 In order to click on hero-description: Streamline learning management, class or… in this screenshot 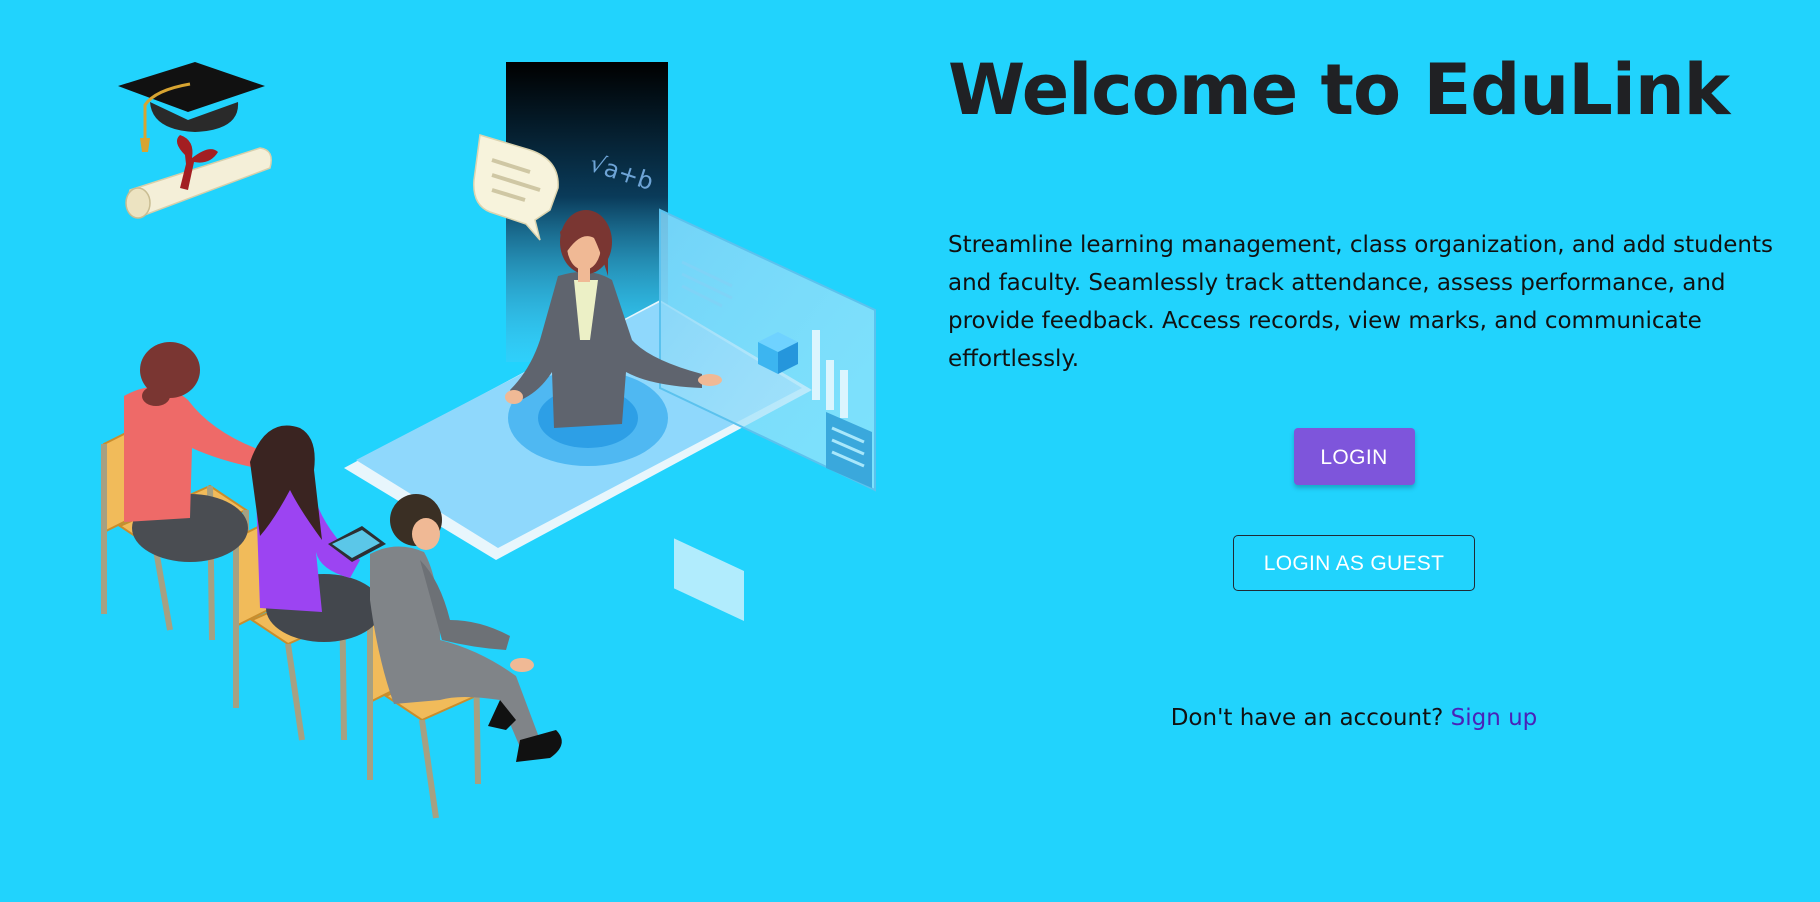, I will do `click(1361, 302)`.